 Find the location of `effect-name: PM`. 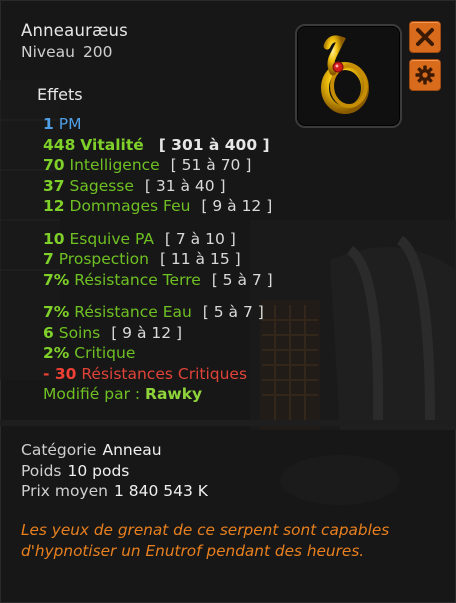

effect-name: PM is located at coordinates (70, 124).